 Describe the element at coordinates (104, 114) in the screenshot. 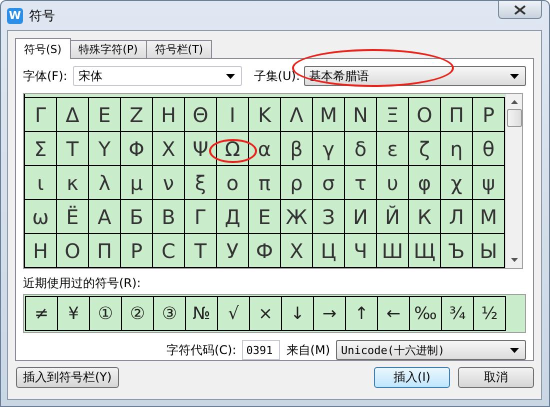

I see `symbol-cell: Ε` at that location.